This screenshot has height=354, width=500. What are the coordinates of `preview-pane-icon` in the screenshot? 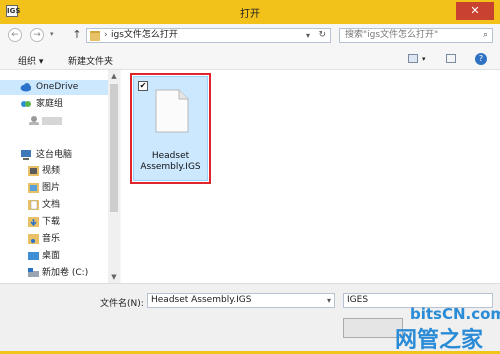 It's located at (451, 58).